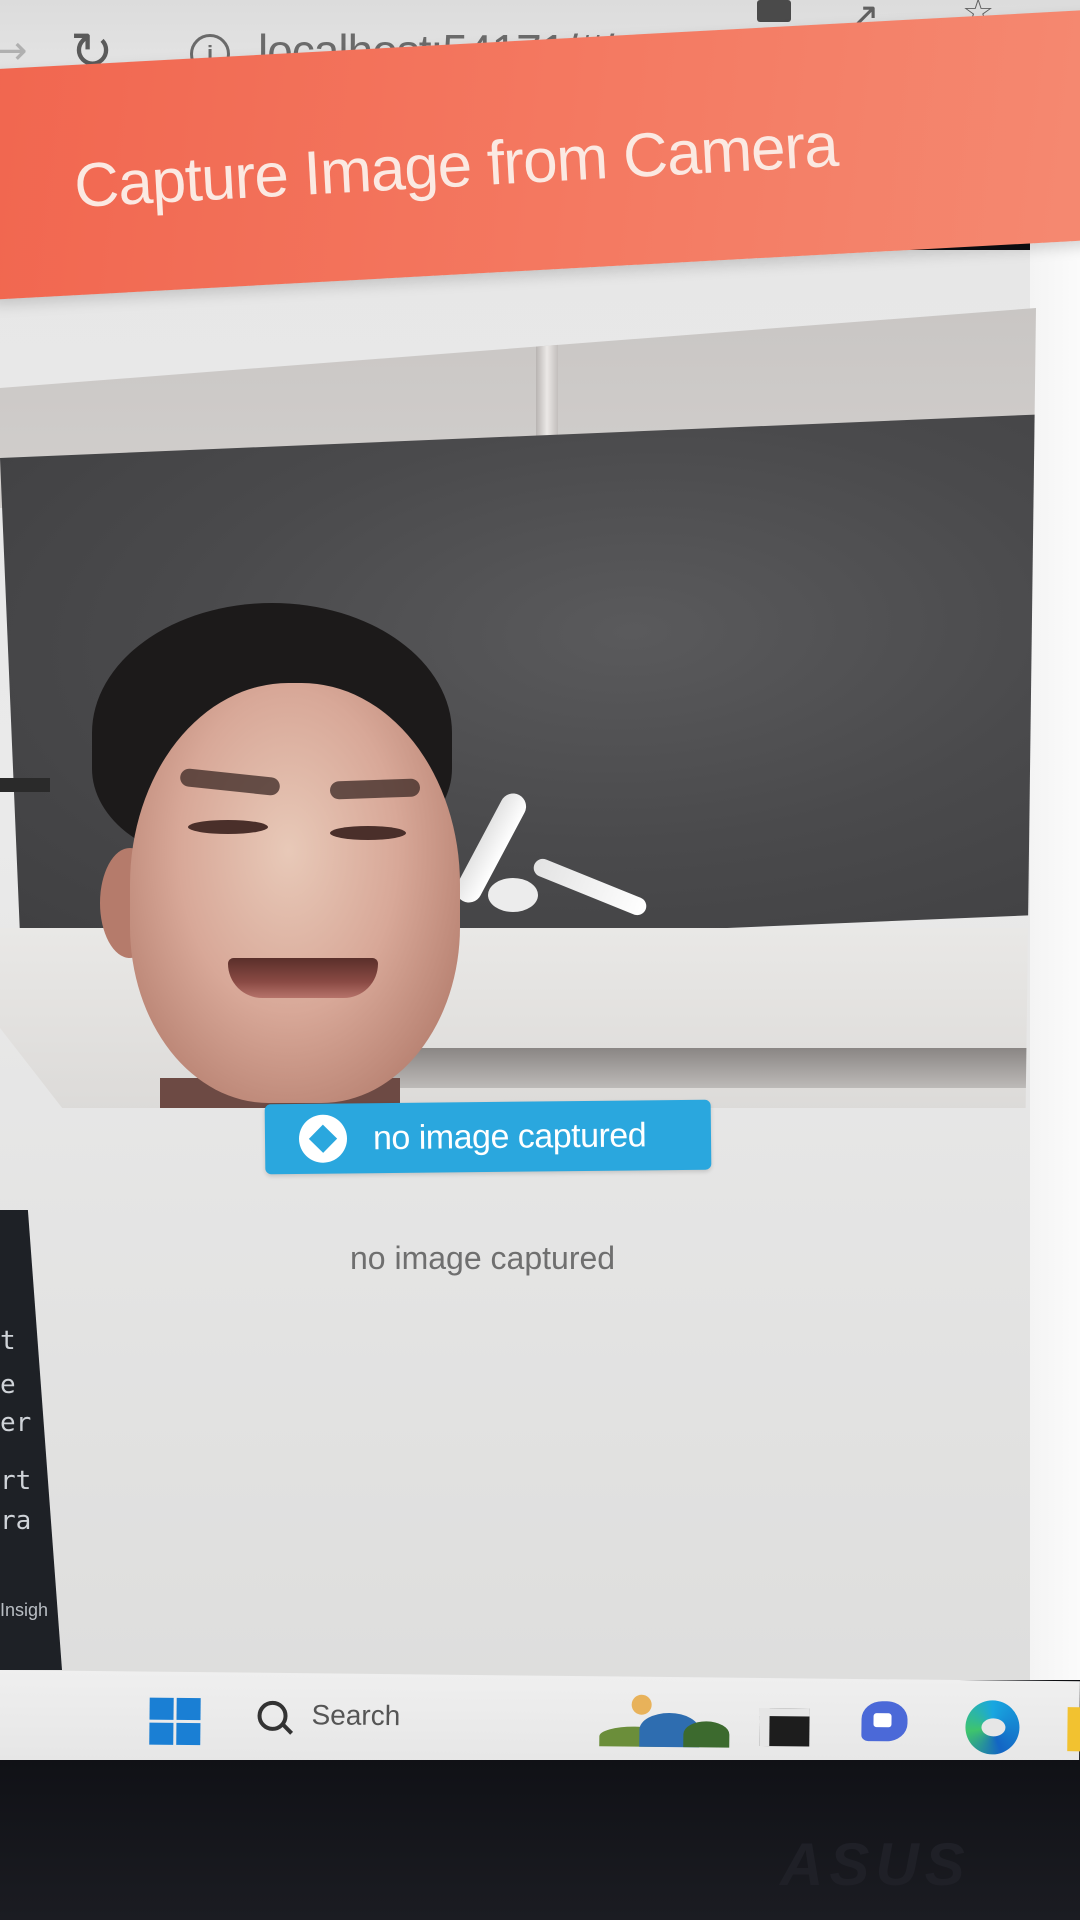  I want to click on capture-status-text: no image captured, so click(483, 1258).